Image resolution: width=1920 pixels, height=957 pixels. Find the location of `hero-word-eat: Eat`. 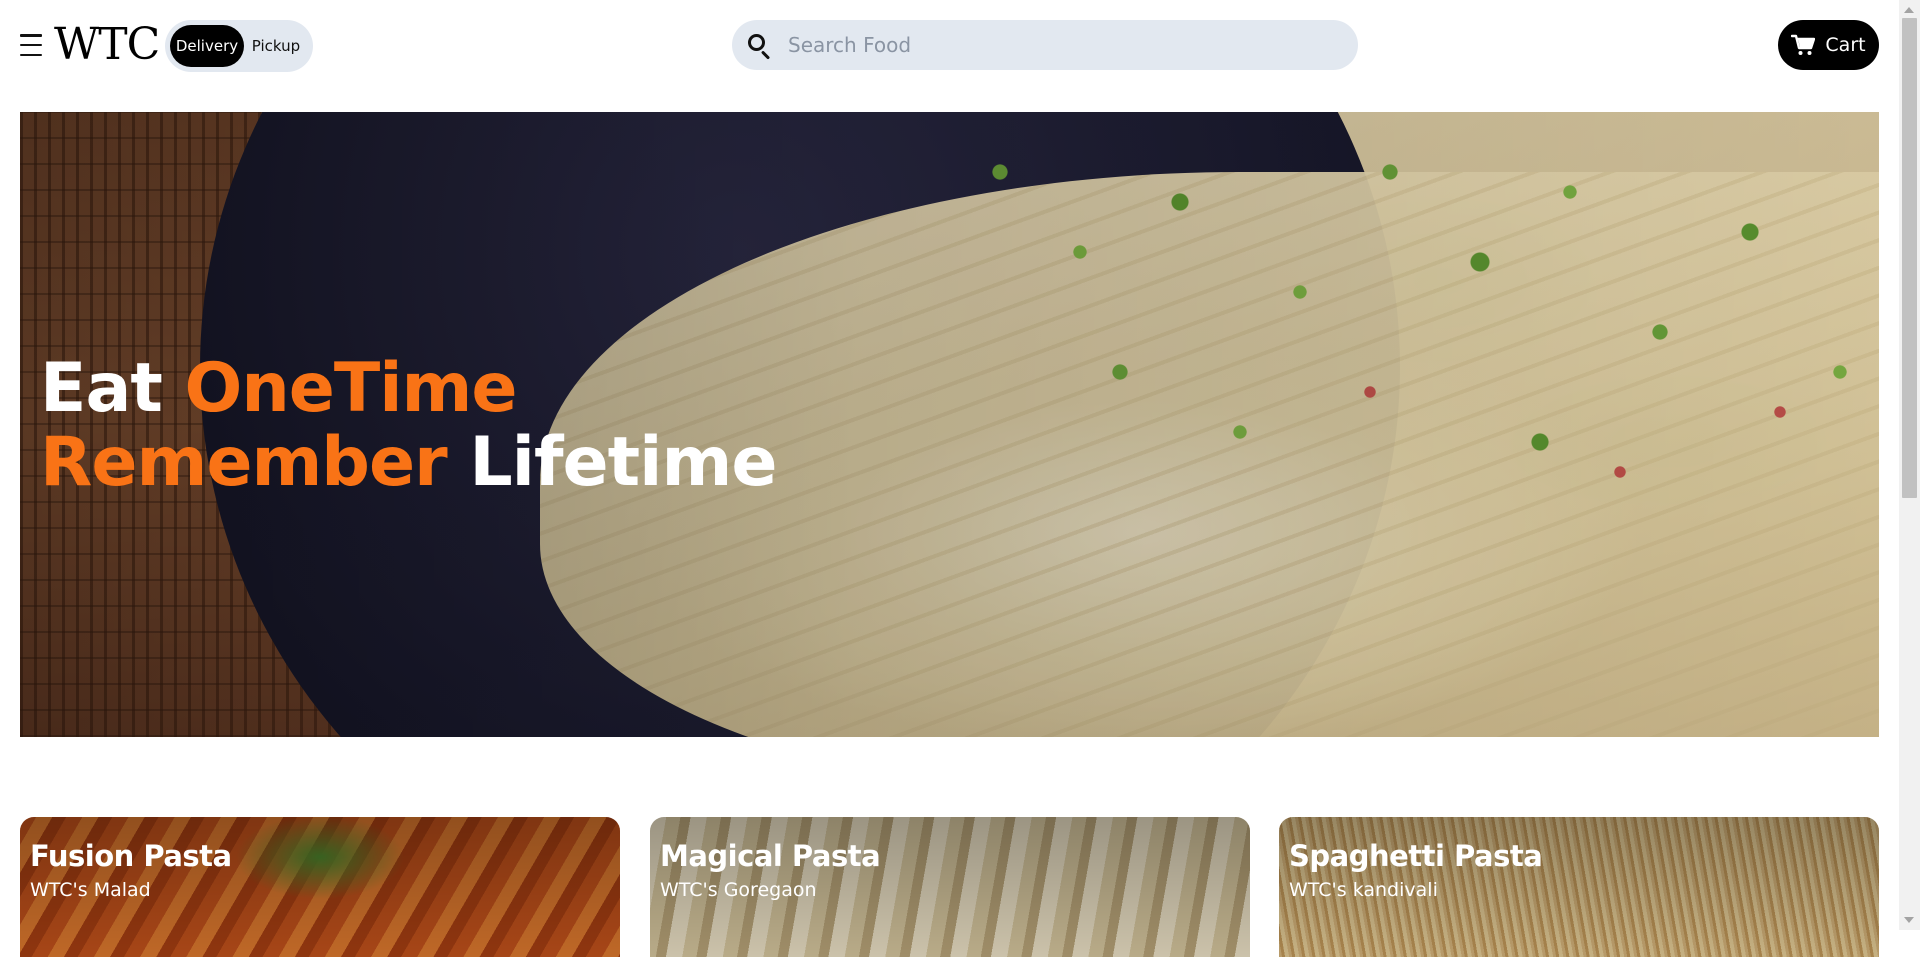

hero-word-eat: Eat is located at coordinates (101, 388).